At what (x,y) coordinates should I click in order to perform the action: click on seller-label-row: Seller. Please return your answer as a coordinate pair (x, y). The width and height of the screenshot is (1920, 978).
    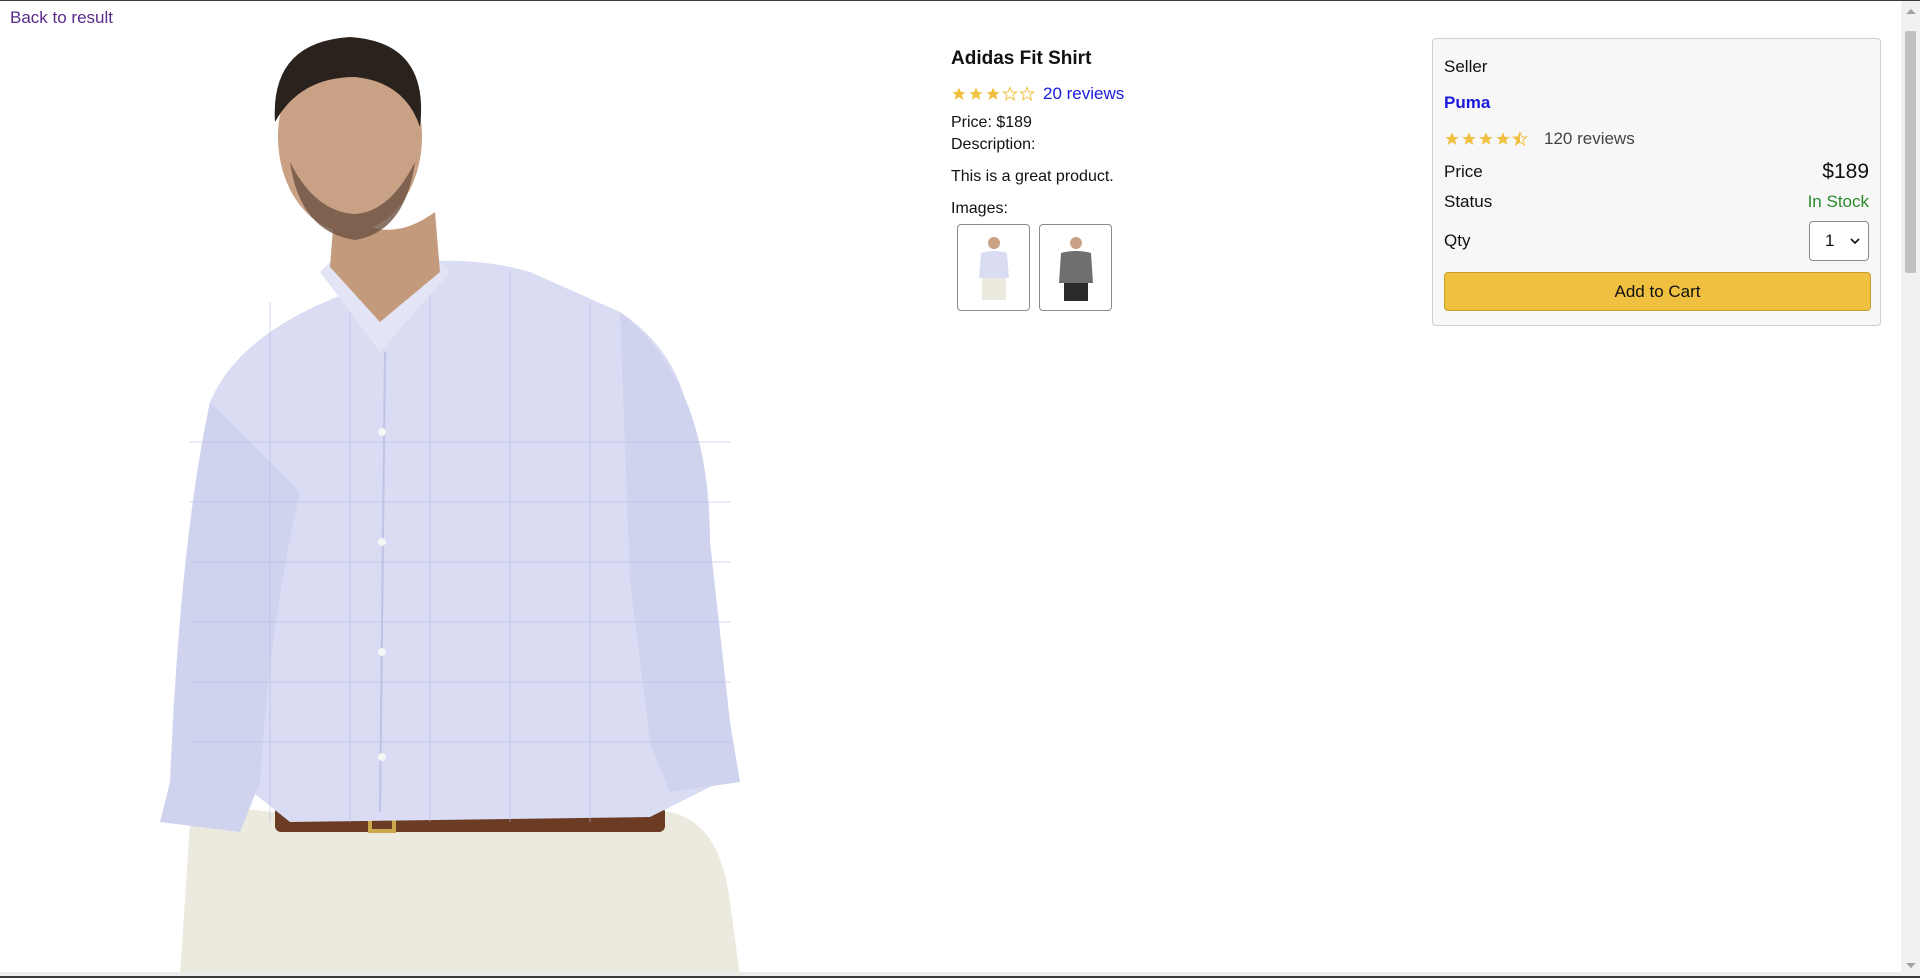
    Looking at the image, I should click on (1656, 67).